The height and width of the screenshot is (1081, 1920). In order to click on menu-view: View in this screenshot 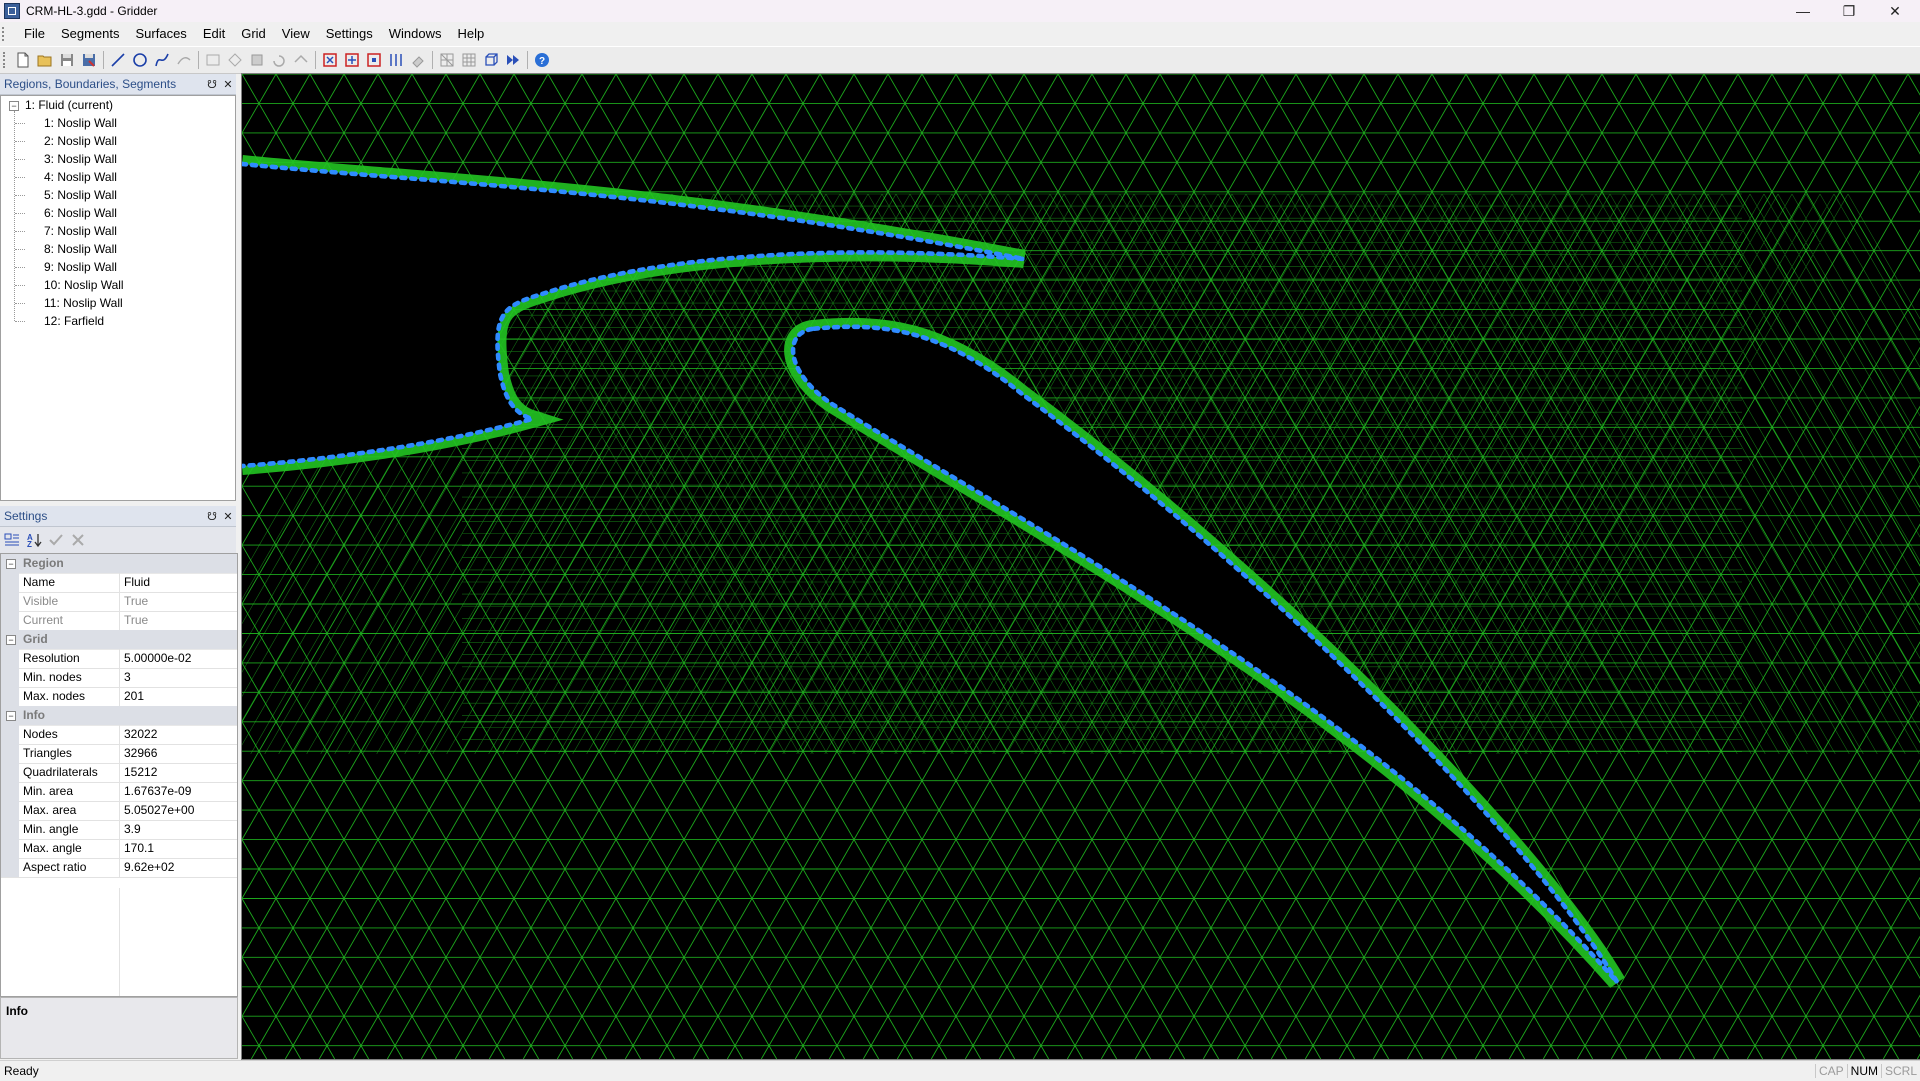, I will do `click(296, 34)`.